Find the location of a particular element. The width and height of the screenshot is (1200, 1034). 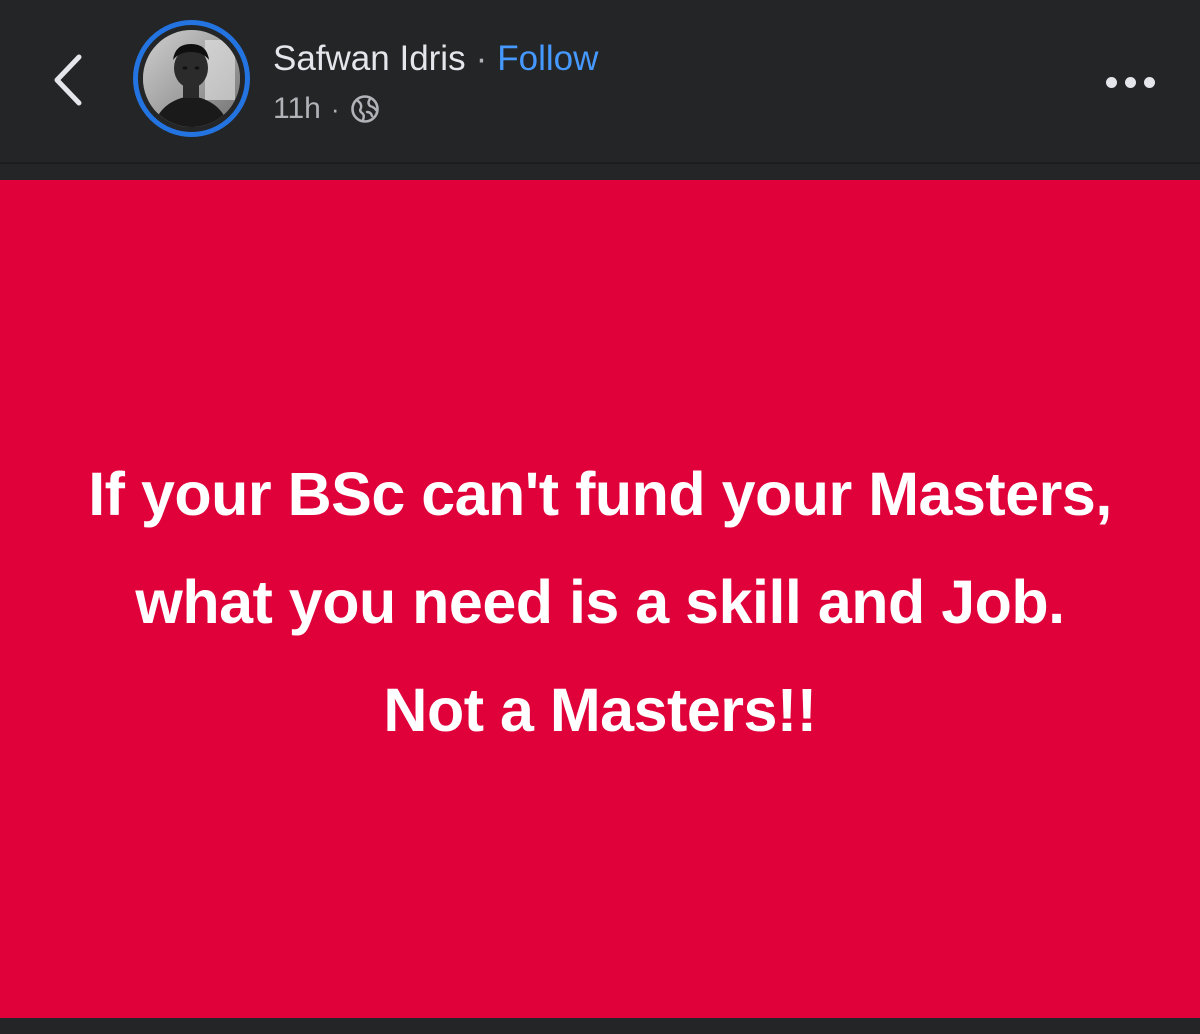

more-options-button is located at coordinates (1130, 82).